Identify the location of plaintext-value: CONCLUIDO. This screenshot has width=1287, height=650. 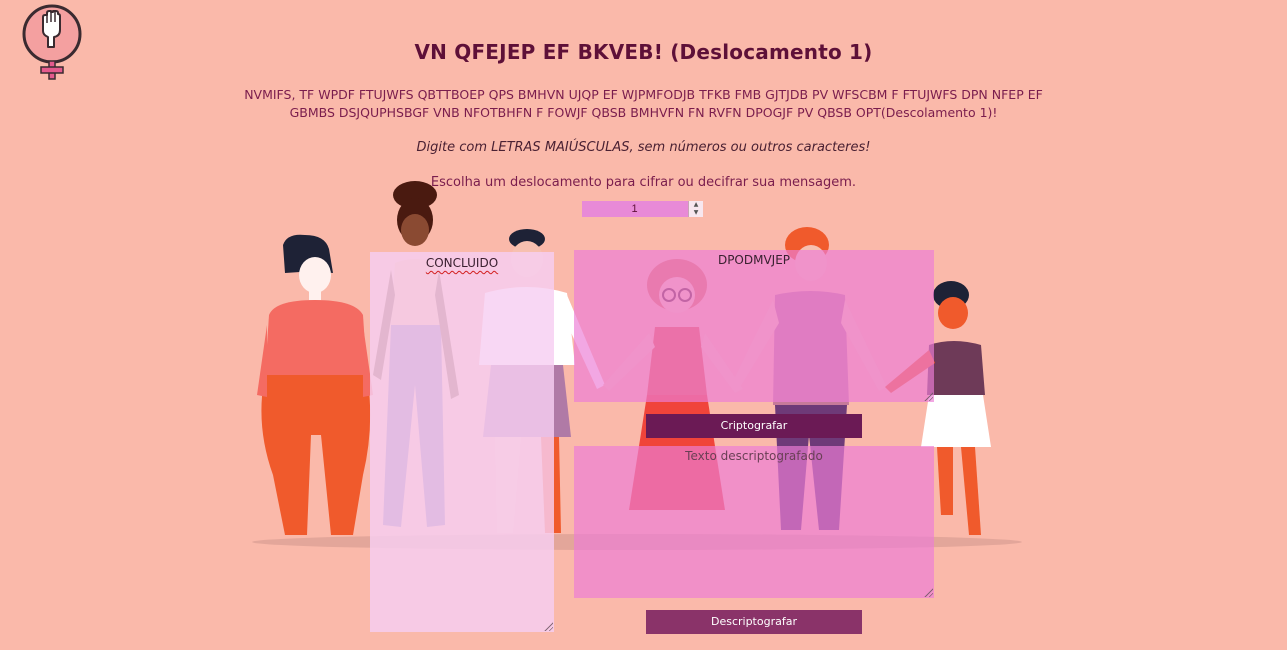
(462, 263).